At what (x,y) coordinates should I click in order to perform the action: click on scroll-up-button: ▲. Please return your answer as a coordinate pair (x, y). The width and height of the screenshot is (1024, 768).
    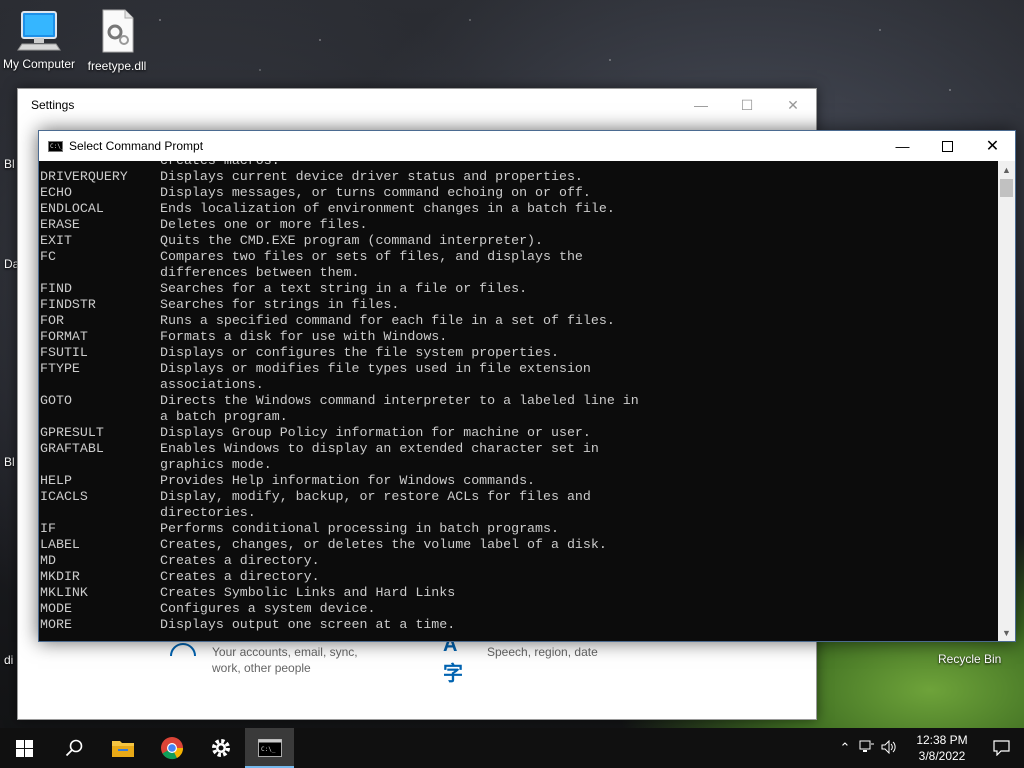
    Looking at the image, I should click on (1006, 169).